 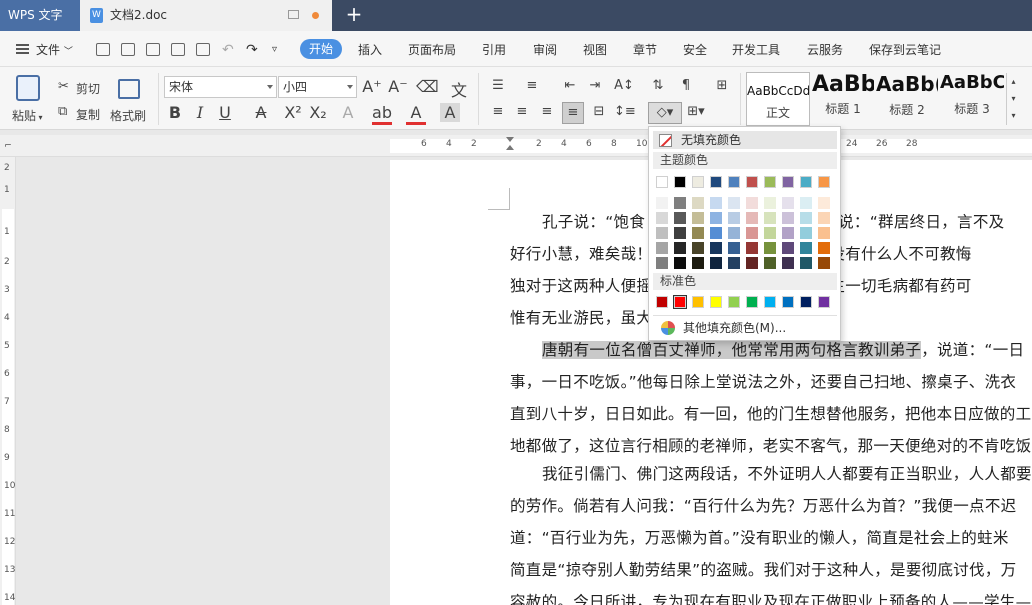 What do you see at coordinates (763, 569) in the screenshot?
I see `document-text-line: 简直是“掠夺别人勤劳结果”的盗贼。我们对于这种人，是要彻底讨伐，万` at bounding box center [763, 569].